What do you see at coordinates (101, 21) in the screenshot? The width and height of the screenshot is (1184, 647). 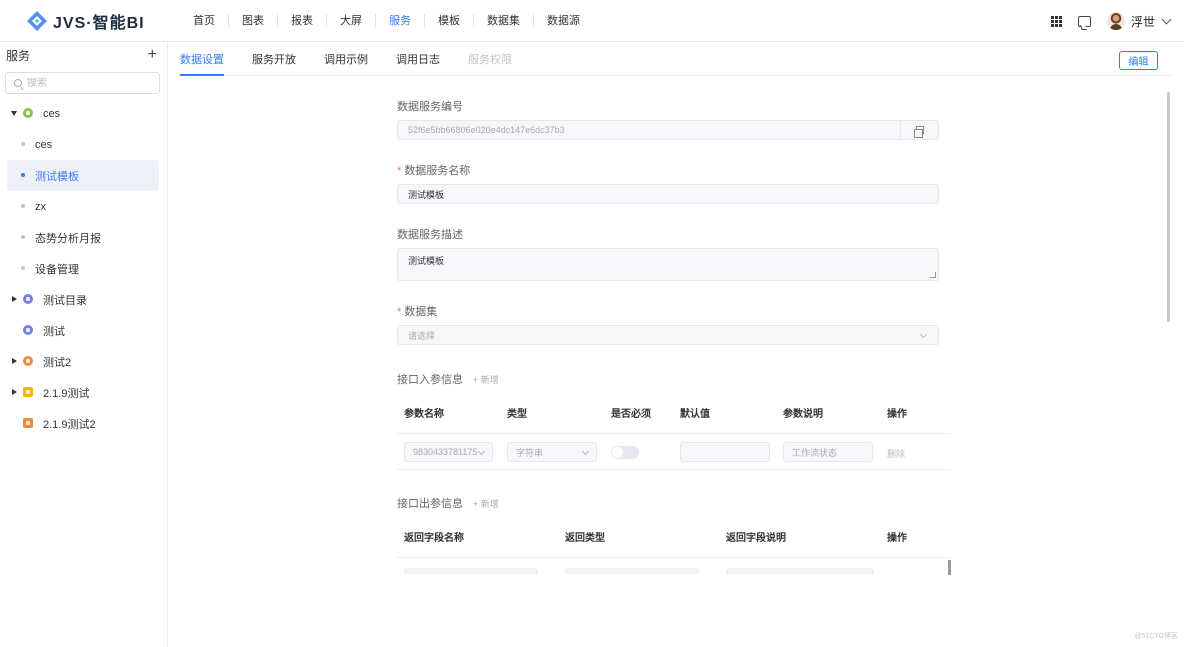 I see `app-logo: JVS·智能BI` at bounding box center [101, 21].